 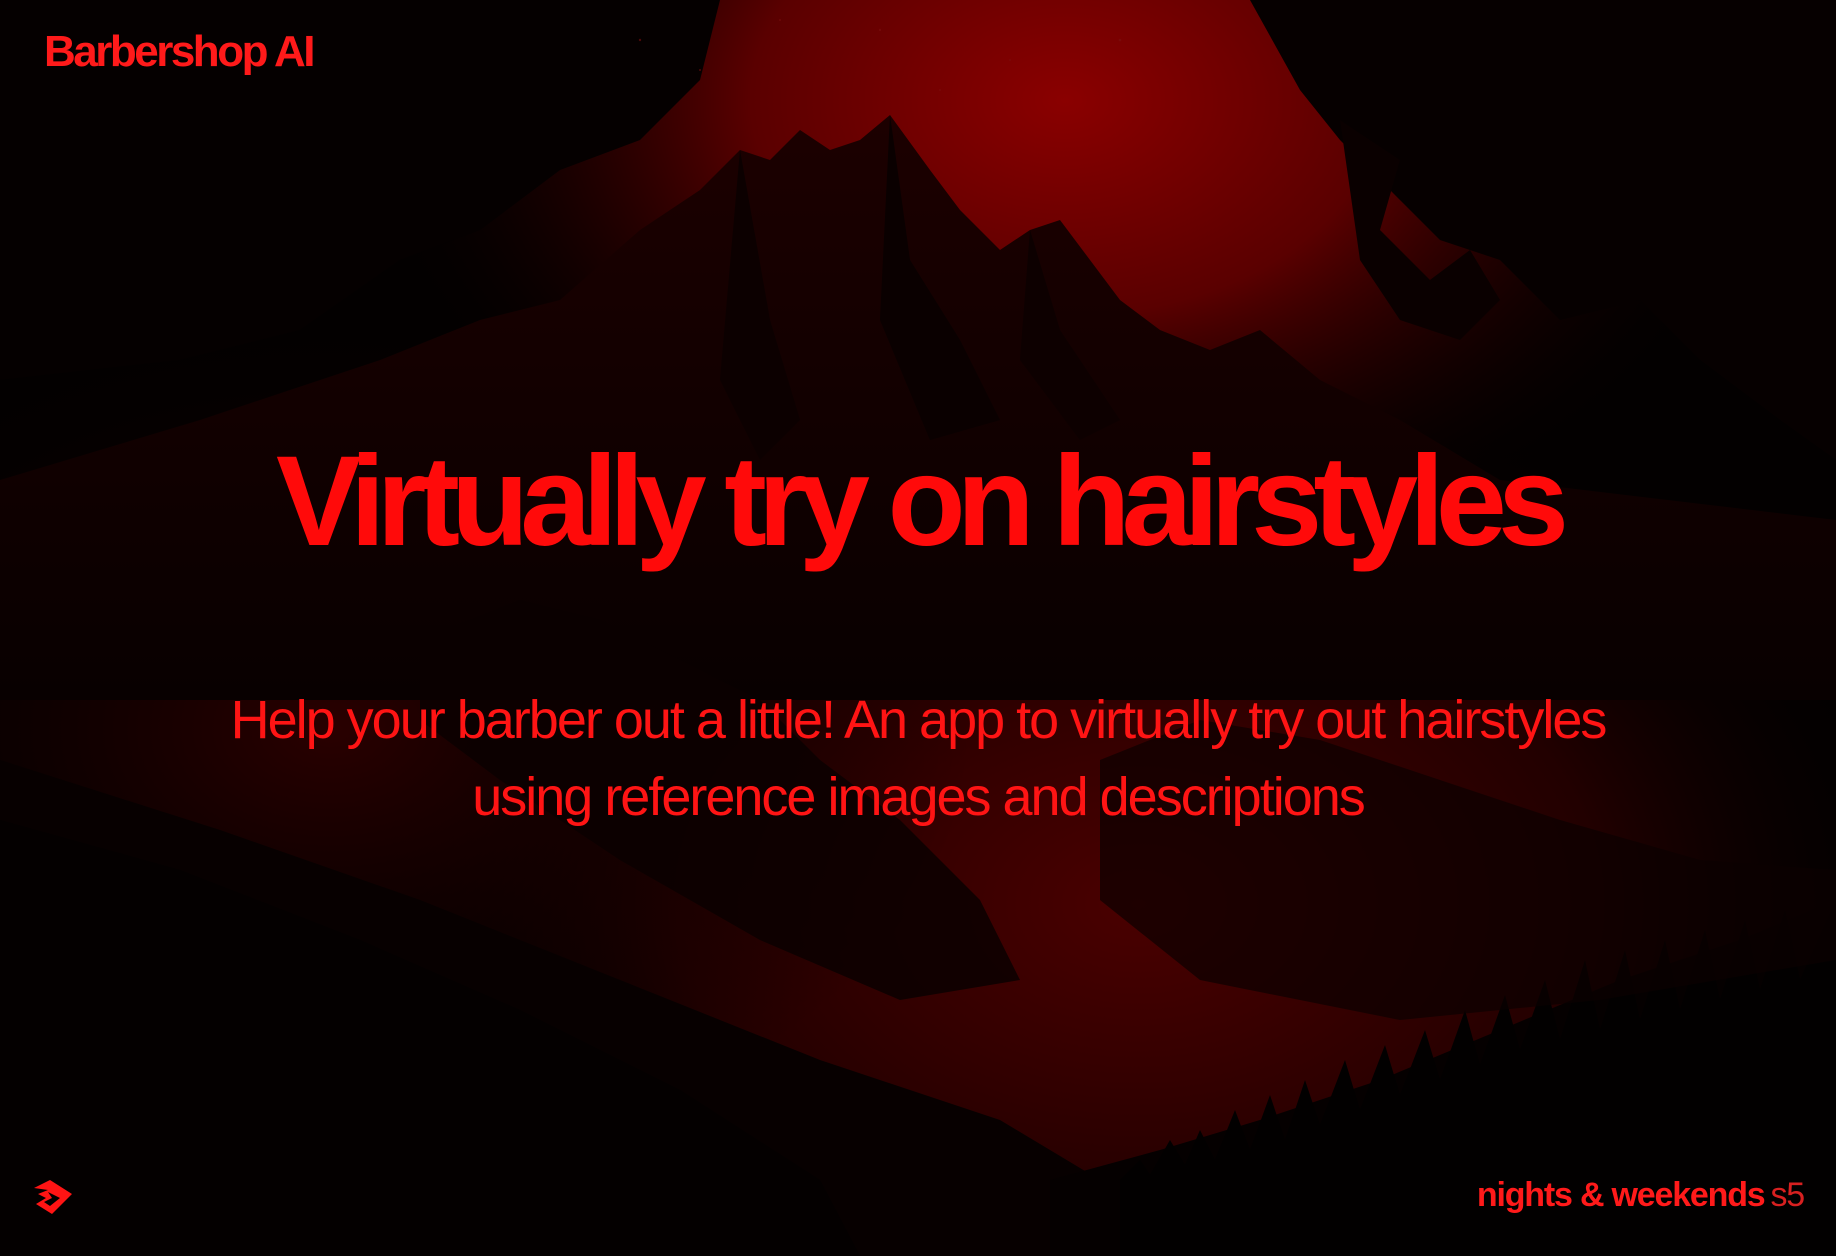 I want to click on hero-headline: Virtually try on hairstyles, so click(x=922, y=501).